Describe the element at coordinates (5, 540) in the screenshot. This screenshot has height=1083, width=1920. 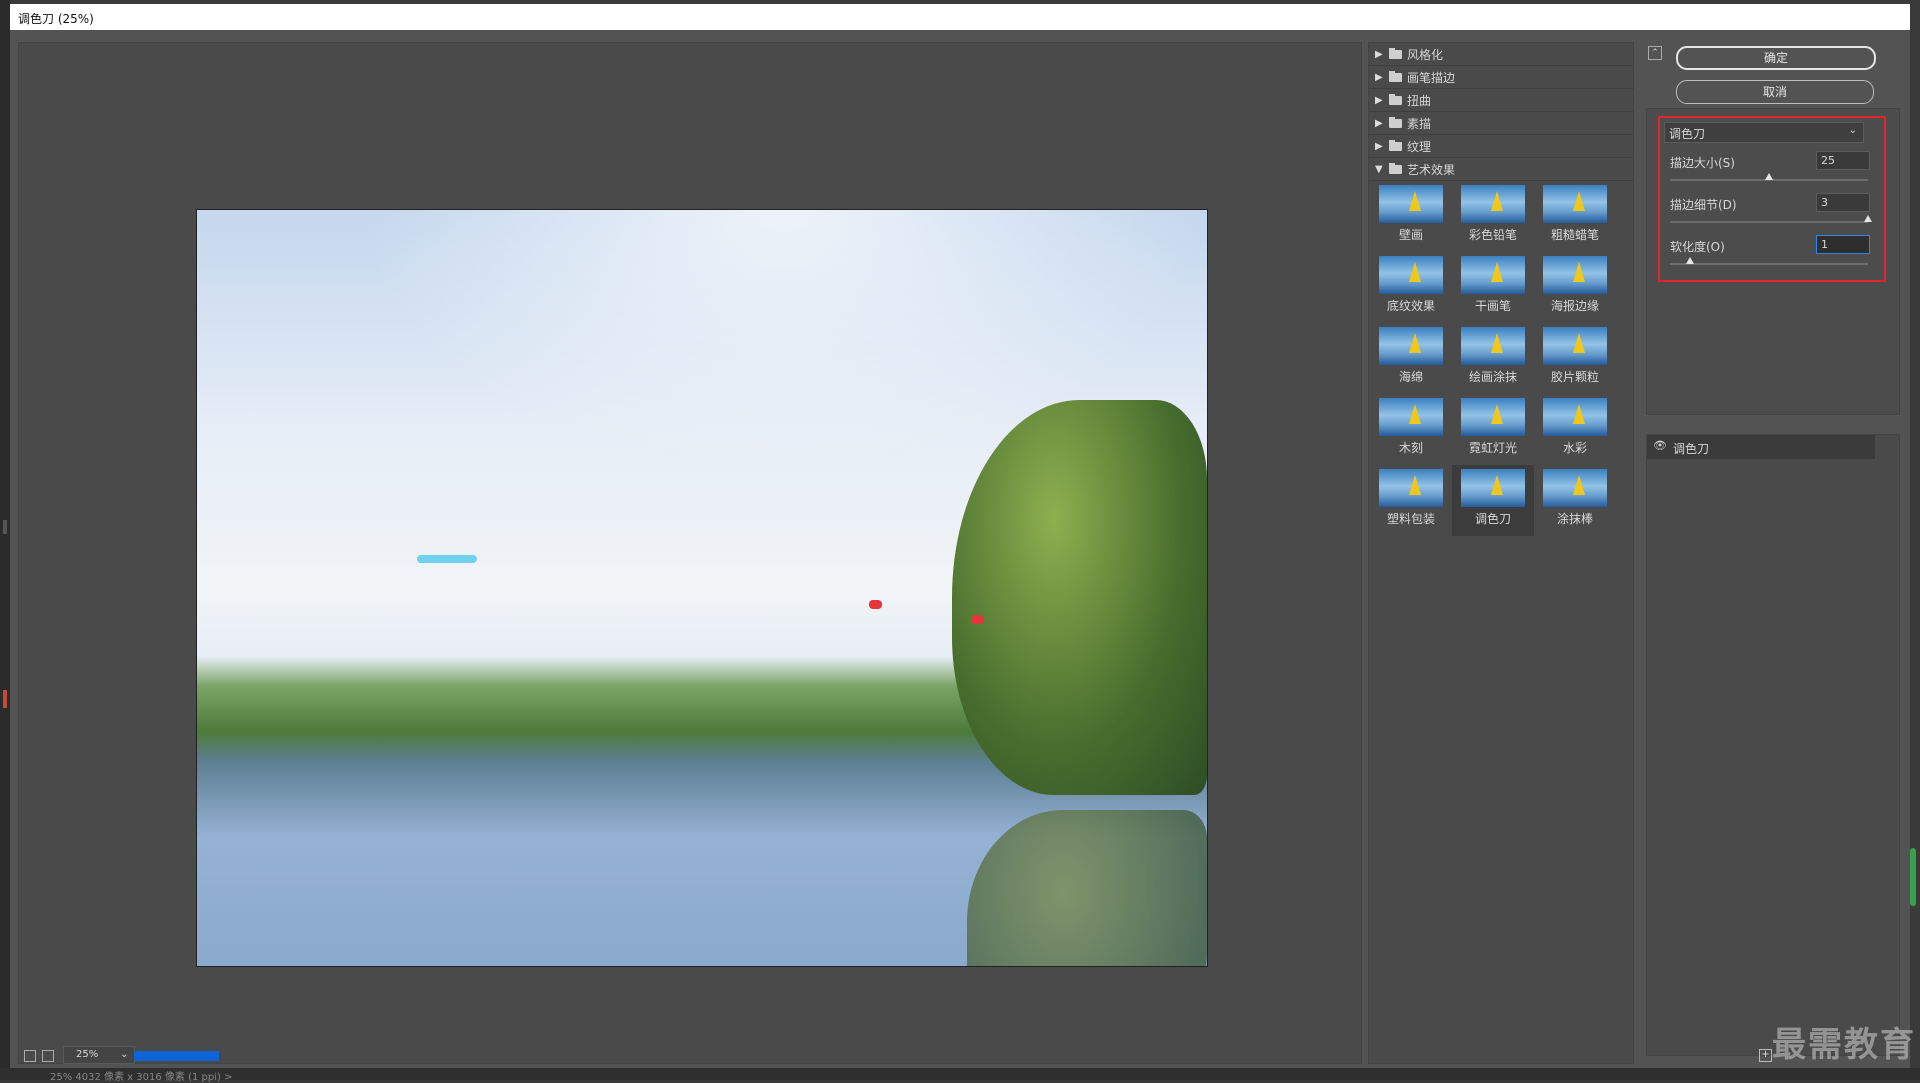
I see `left-edge-strip` at that location.